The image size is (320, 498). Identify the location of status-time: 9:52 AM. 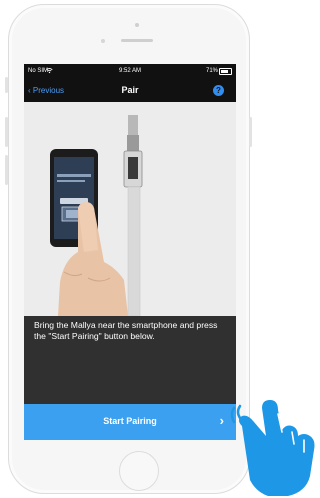
(129, 71).